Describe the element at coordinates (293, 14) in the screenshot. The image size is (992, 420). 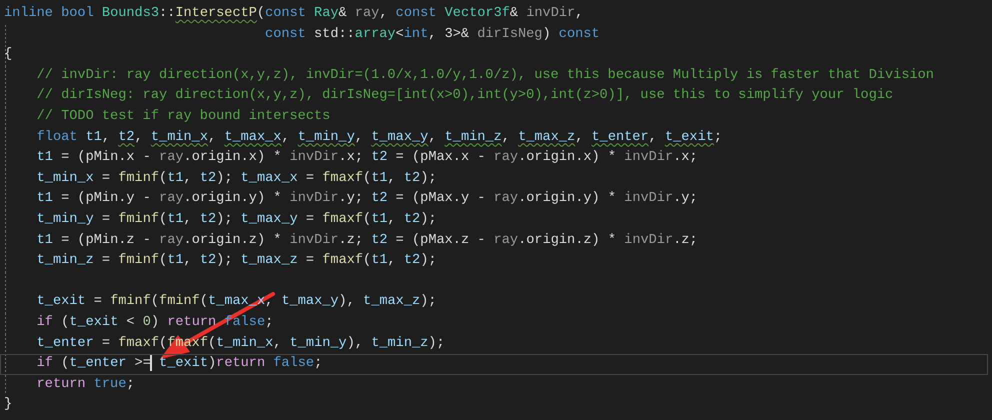
I see `code-line: inline bool Bounds3::IntersectP(const Ray& ray, const Vector3f& invDir,` at that location.